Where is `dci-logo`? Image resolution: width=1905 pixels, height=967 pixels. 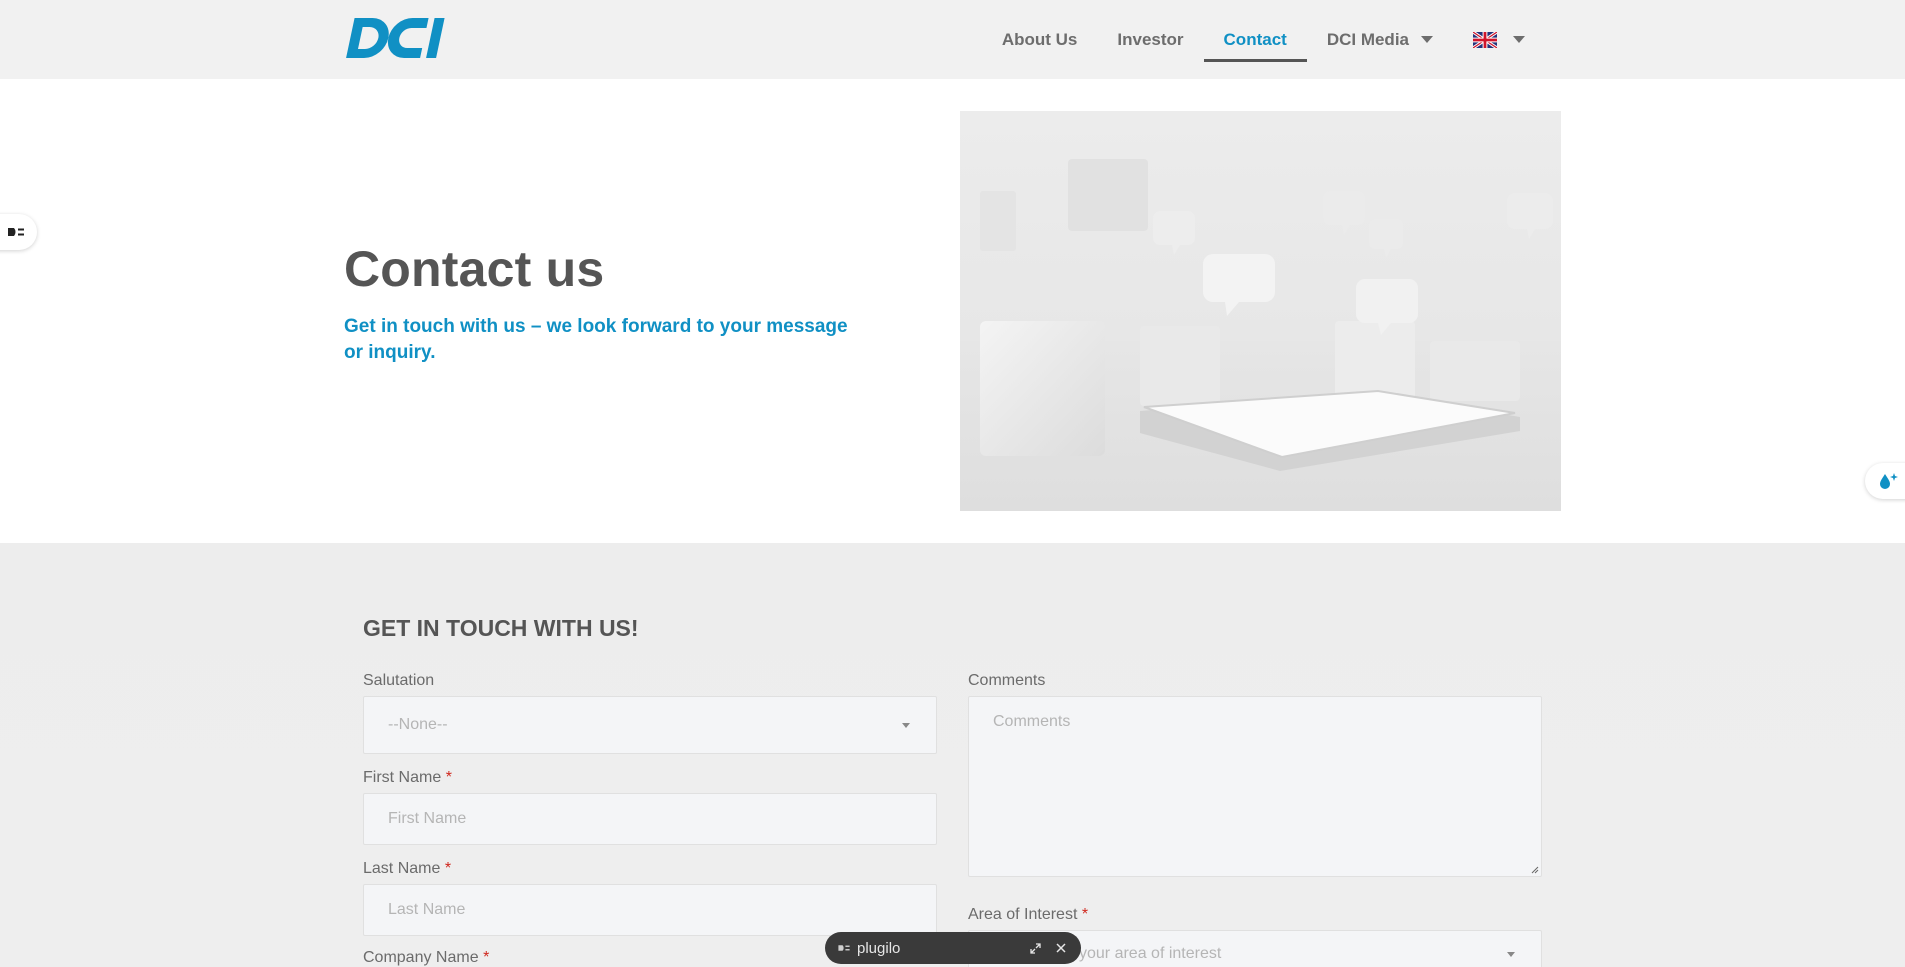 dci-logo is located at coordinates (400, 38).